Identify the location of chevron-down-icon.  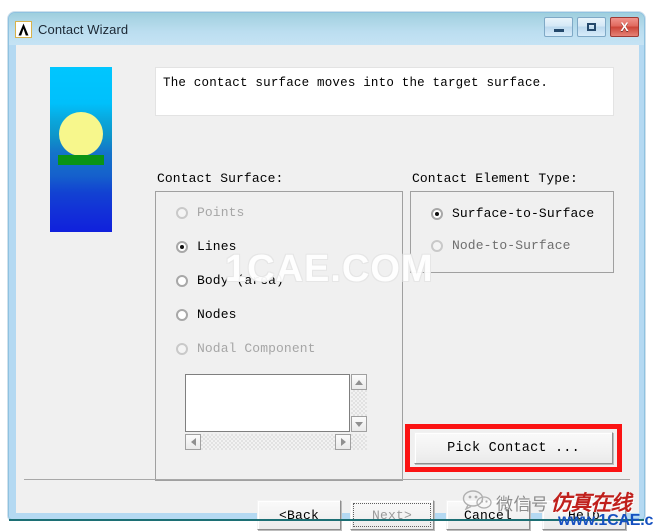
(359, 424).